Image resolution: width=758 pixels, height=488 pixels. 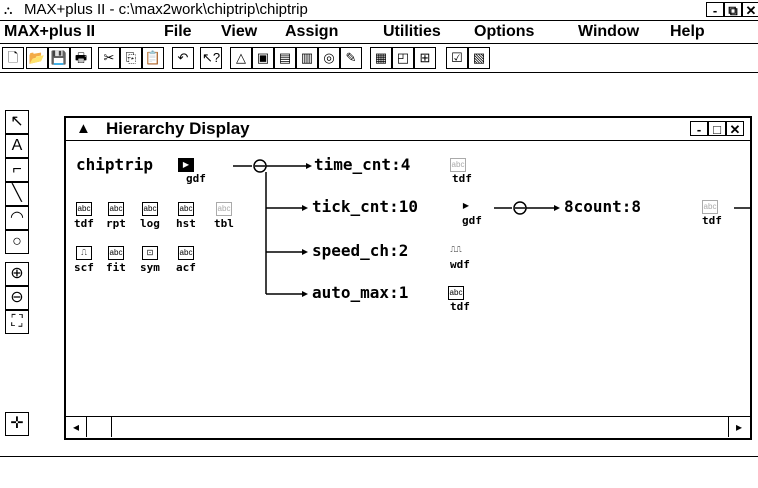 I want to click on child-node-time-cnt: time_cnt:4, so click(x=362, y=165).